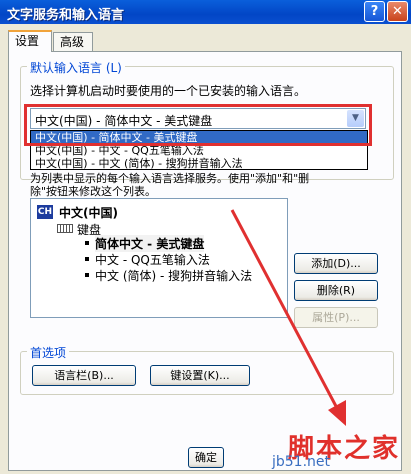  I want to click on preferences-label: 首选项, so click(48, 352).